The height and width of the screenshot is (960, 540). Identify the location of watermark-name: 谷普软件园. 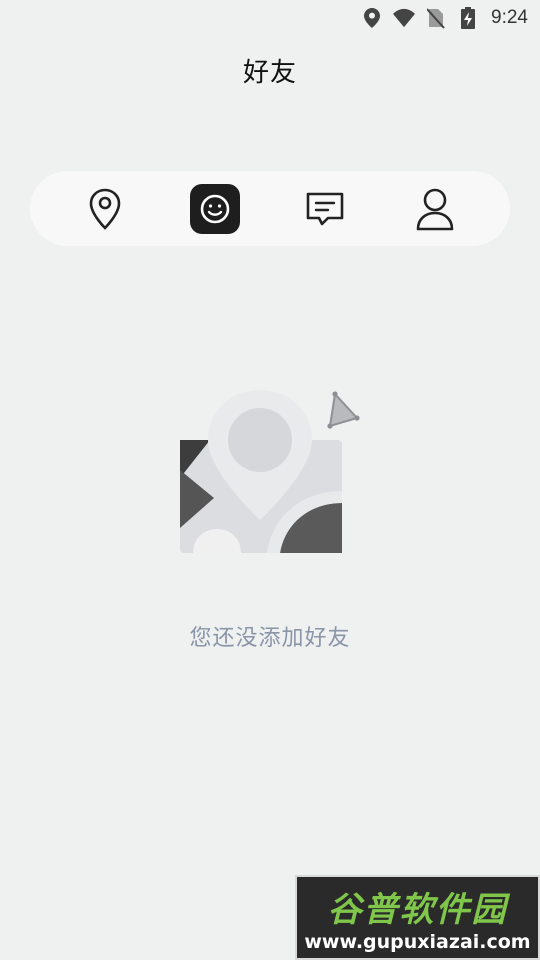
(417, 910).